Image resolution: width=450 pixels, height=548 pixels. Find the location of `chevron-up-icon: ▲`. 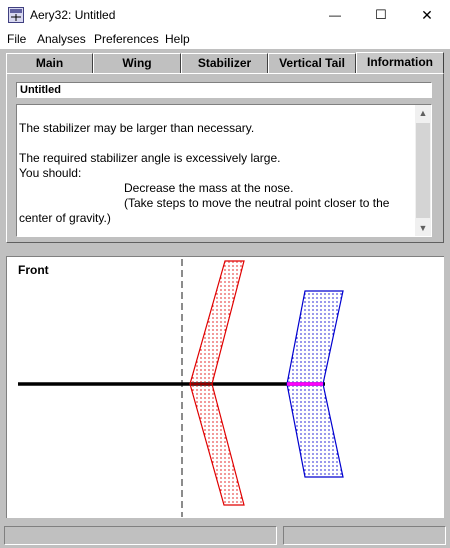

chevron-up-icon: ▲ is located at coordinates (423, 113).